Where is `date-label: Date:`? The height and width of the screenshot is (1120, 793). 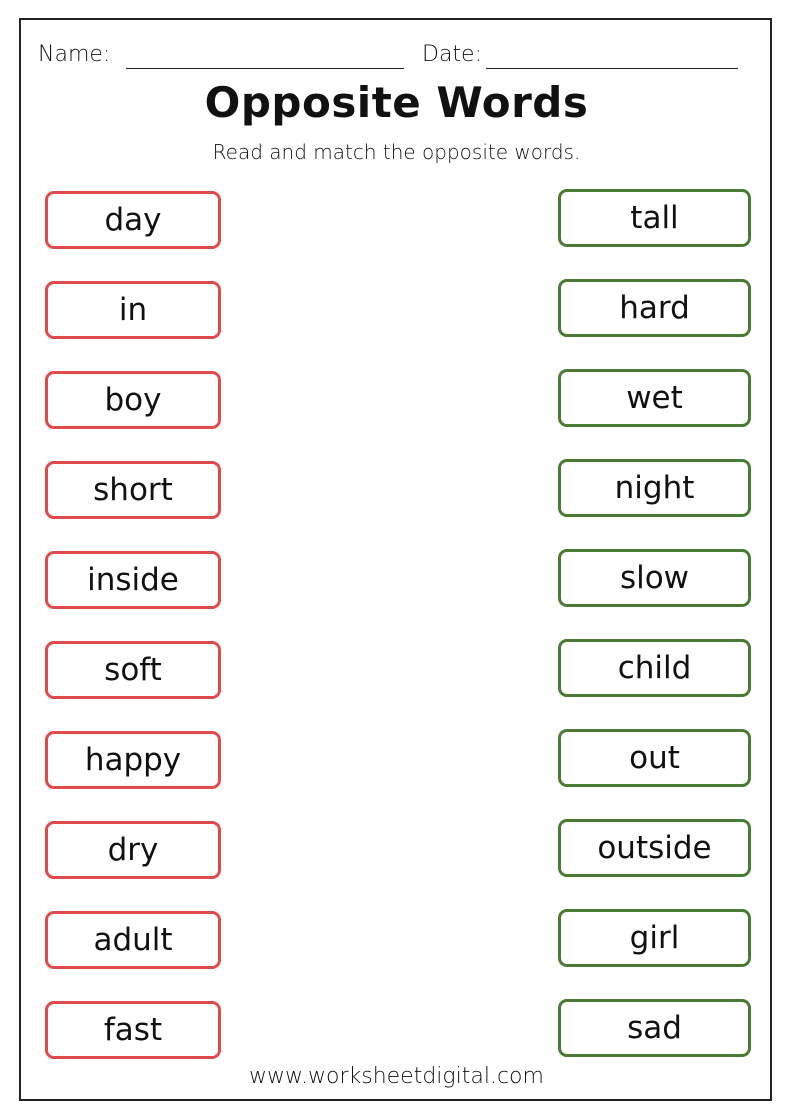 date-label: Date: is located at coordinates (452, 54).